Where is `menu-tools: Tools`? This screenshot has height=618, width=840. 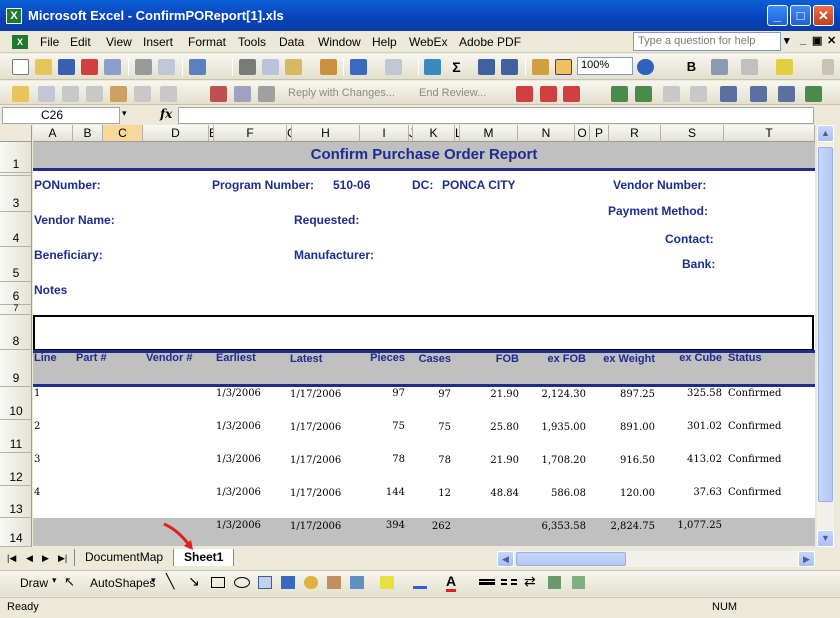 menu-tools: Tools is located at coordinates (252, 42).